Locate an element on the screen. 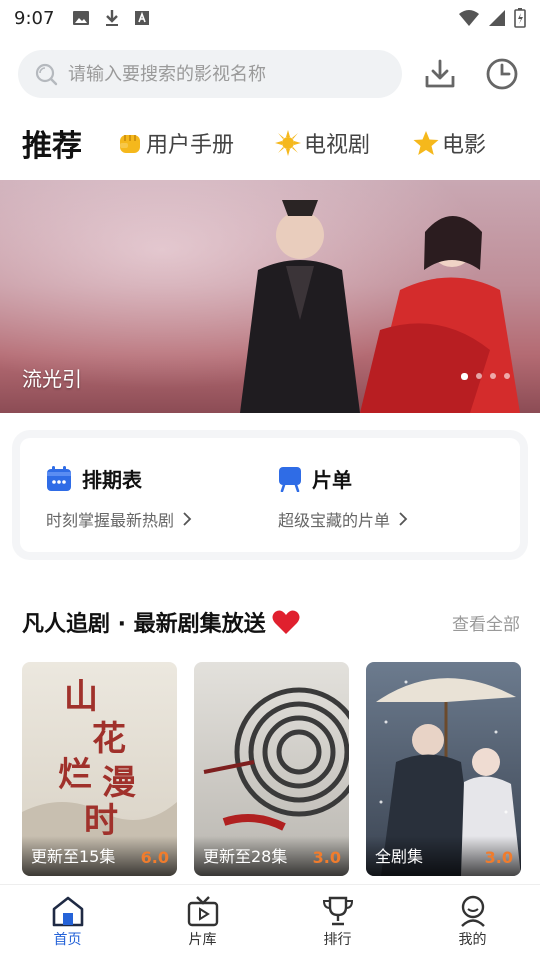 Image resolution: width=540 pixels, height=960 pixels. heart-icon is located at coordinates (286, 622).